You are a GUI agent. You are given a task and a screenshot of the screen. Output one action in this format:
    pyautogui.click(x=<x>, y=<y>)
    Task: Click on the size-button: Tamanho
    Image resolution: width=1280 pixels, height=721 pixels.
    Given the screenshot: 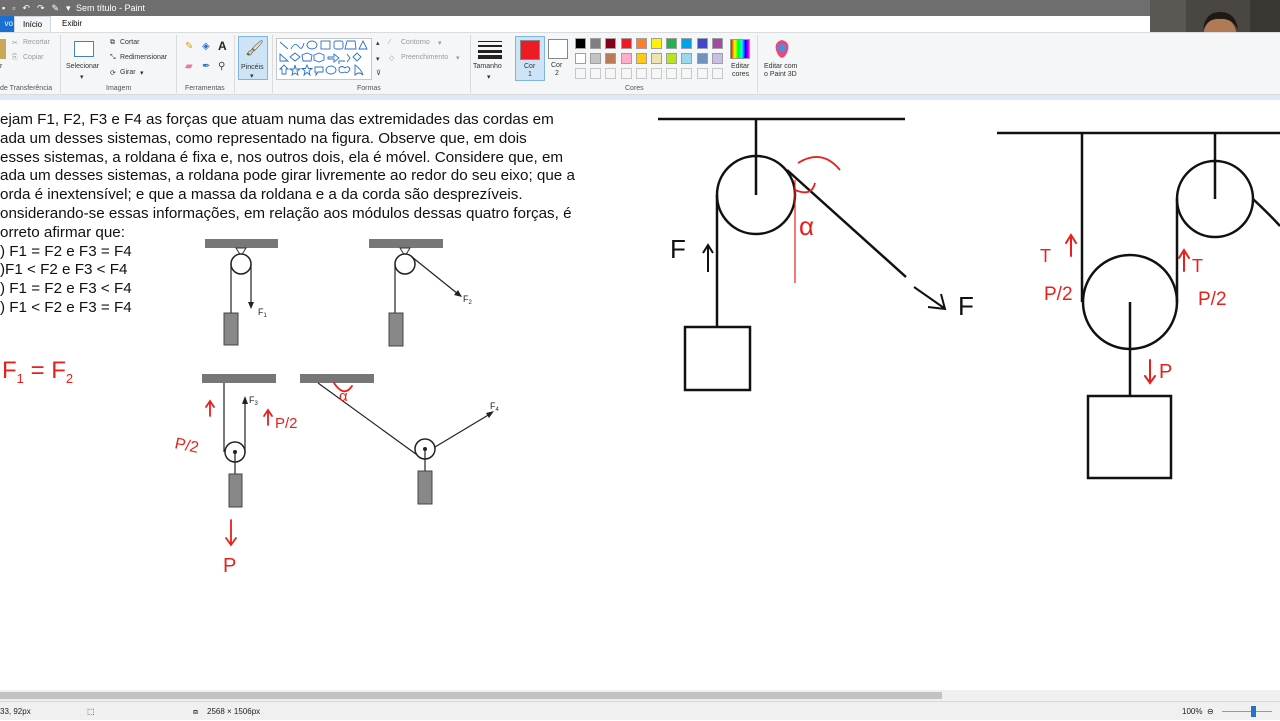 What is the action you would take?
    pyautogui.click(x=487, y=66)
    